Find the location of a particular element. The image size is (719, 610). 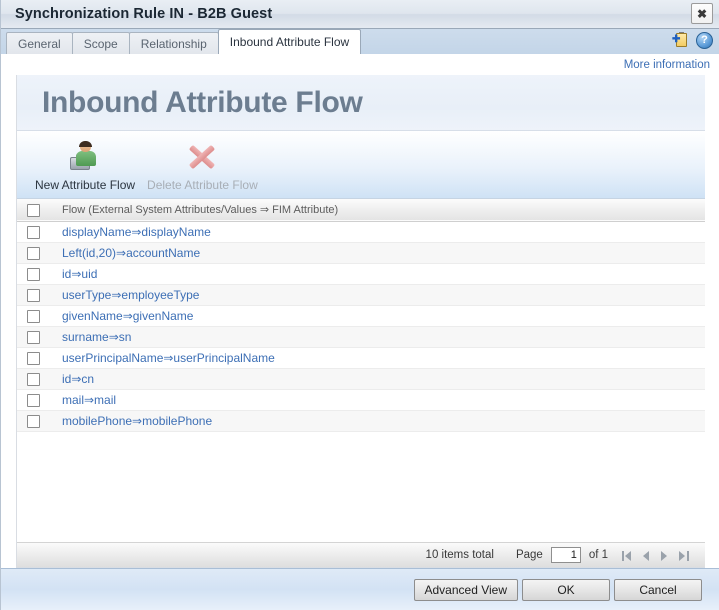

title-bar: Synchronization Rule IN - B2B Guest ✖ is located at coordinates (360, 14).